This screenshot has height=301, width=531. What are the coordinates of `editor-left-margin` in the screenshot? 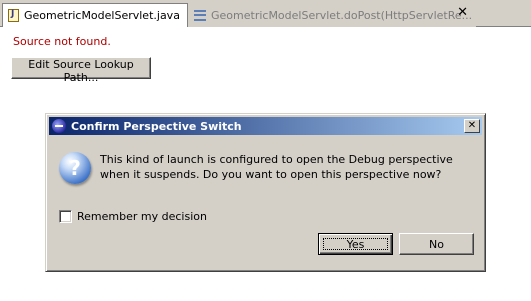 It's located at (3, 164).